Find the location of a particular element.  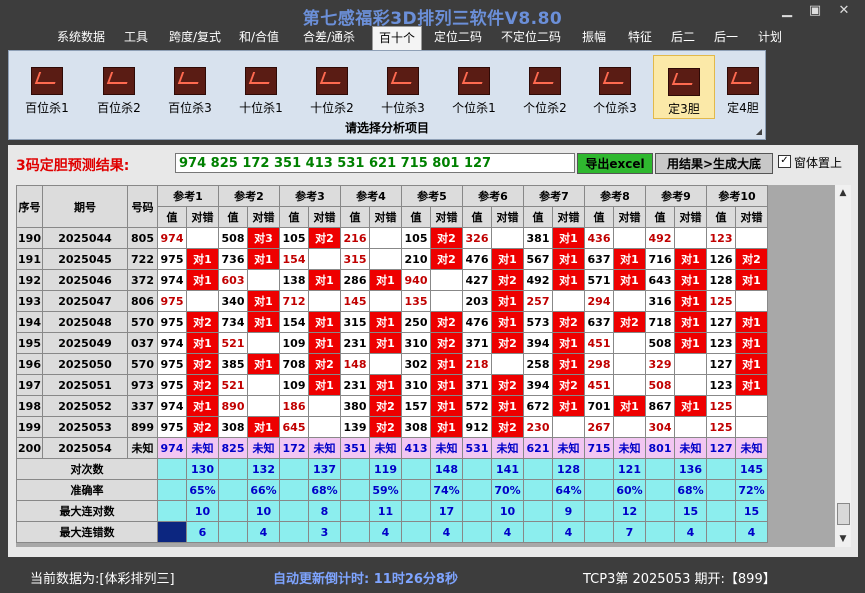

menu-6: 百十个 is located at coordinates (397, 38).